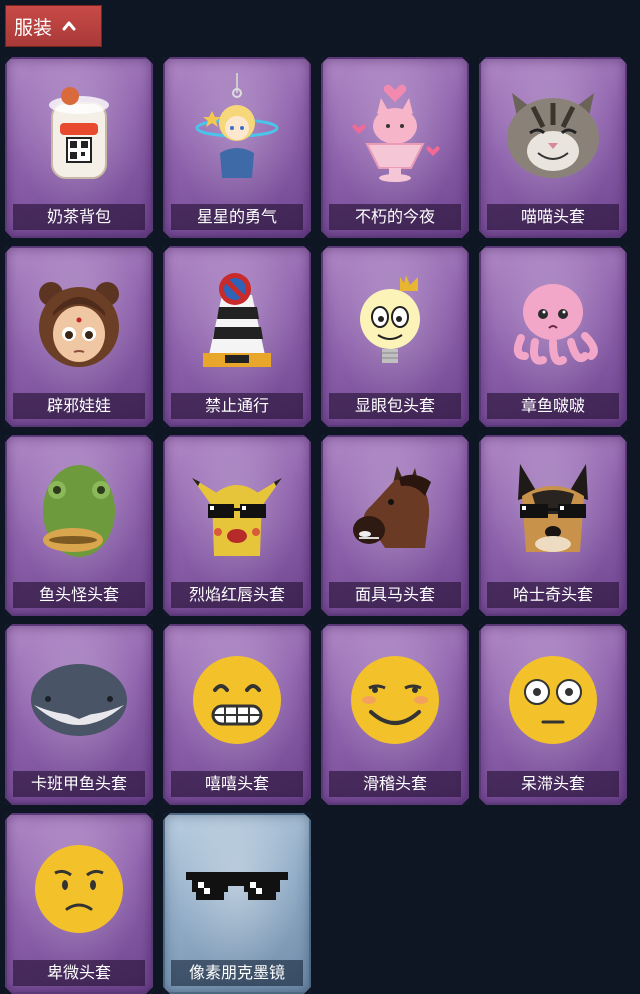 Image resolution: width=640 pixels, height=994 pixels. What do you see at coordinates (237, 973) in the screenshot?
I see `item-label: 像素朋克墨镜` at bounding box center [237, 973].